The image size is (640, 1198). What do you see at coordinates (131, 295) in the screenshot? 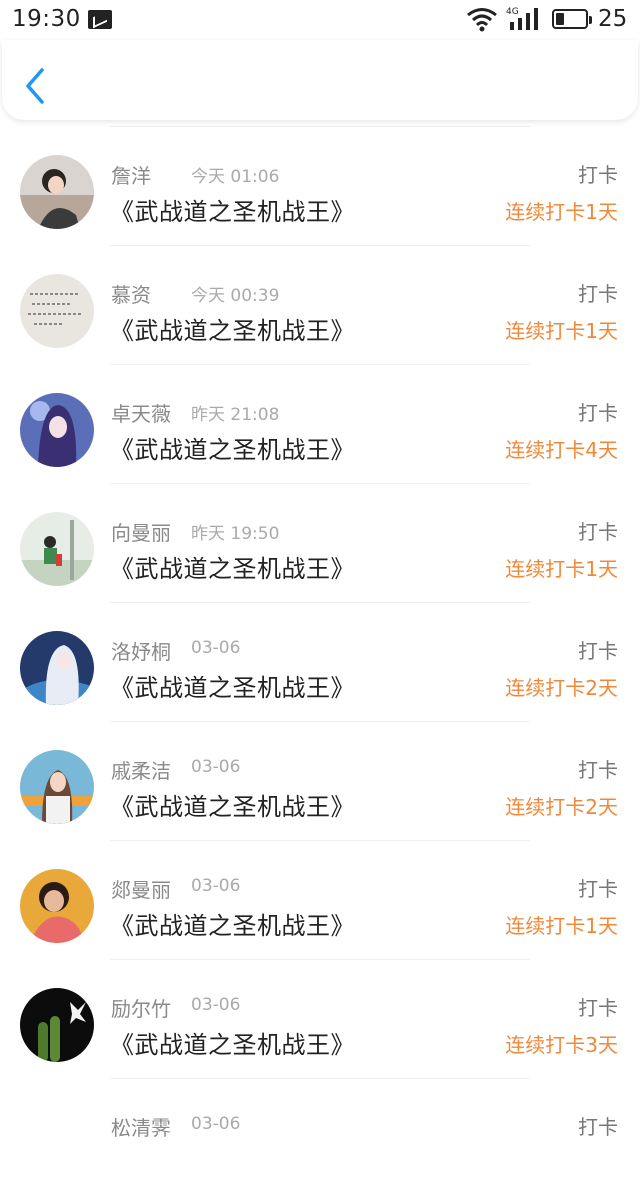
I see `user-name: 慕资` at bounding box center [131, 295].